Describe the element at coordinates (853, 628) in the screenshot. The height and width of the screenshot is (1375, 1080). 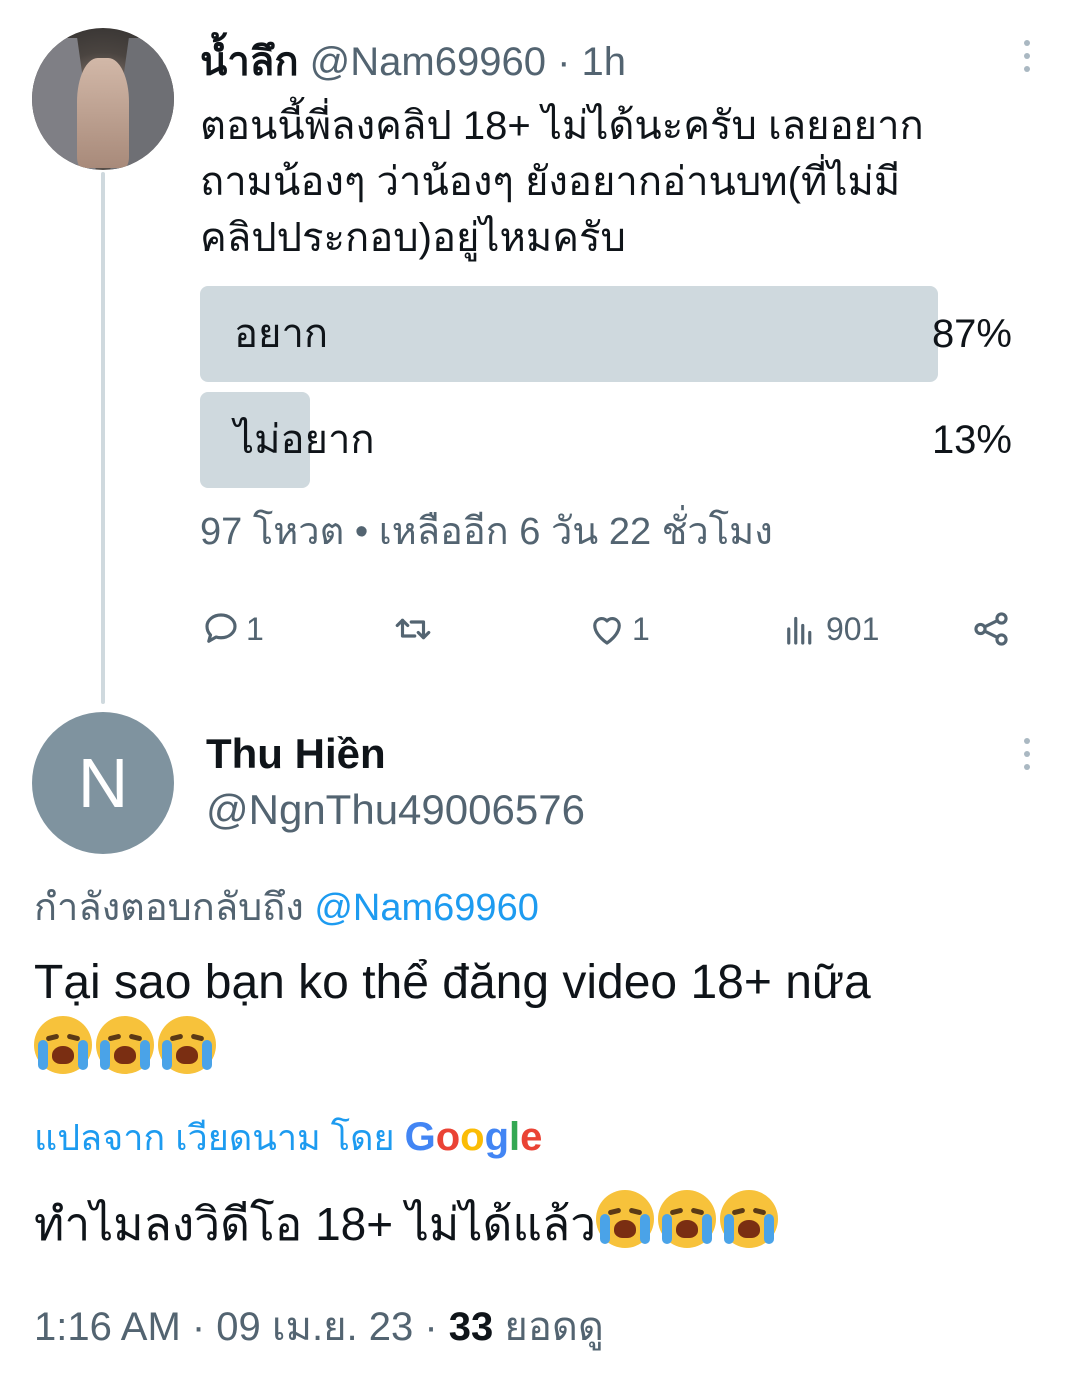
I see `view-count: 901` at that location.